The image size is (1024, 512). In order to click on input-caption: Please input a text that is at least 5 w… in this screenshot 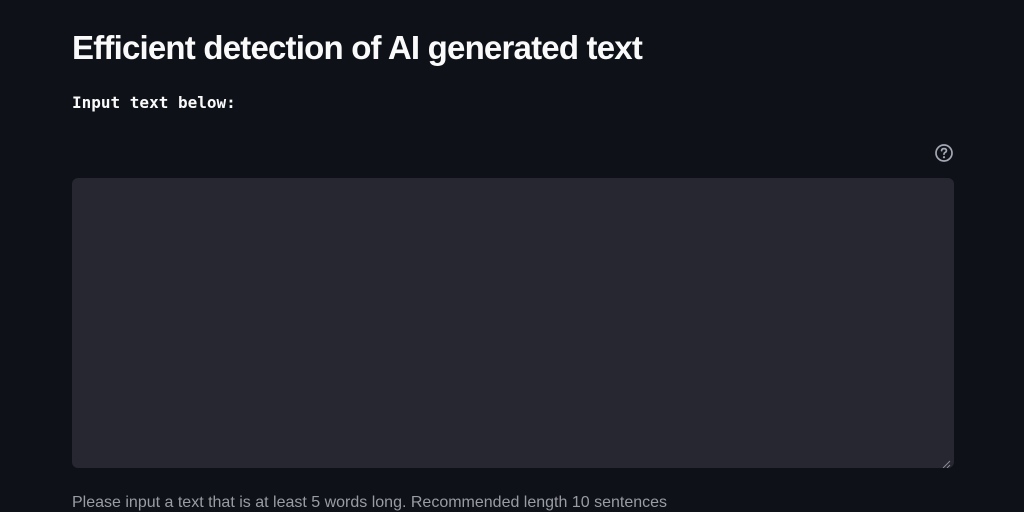, I will do `click(370, 502)`.